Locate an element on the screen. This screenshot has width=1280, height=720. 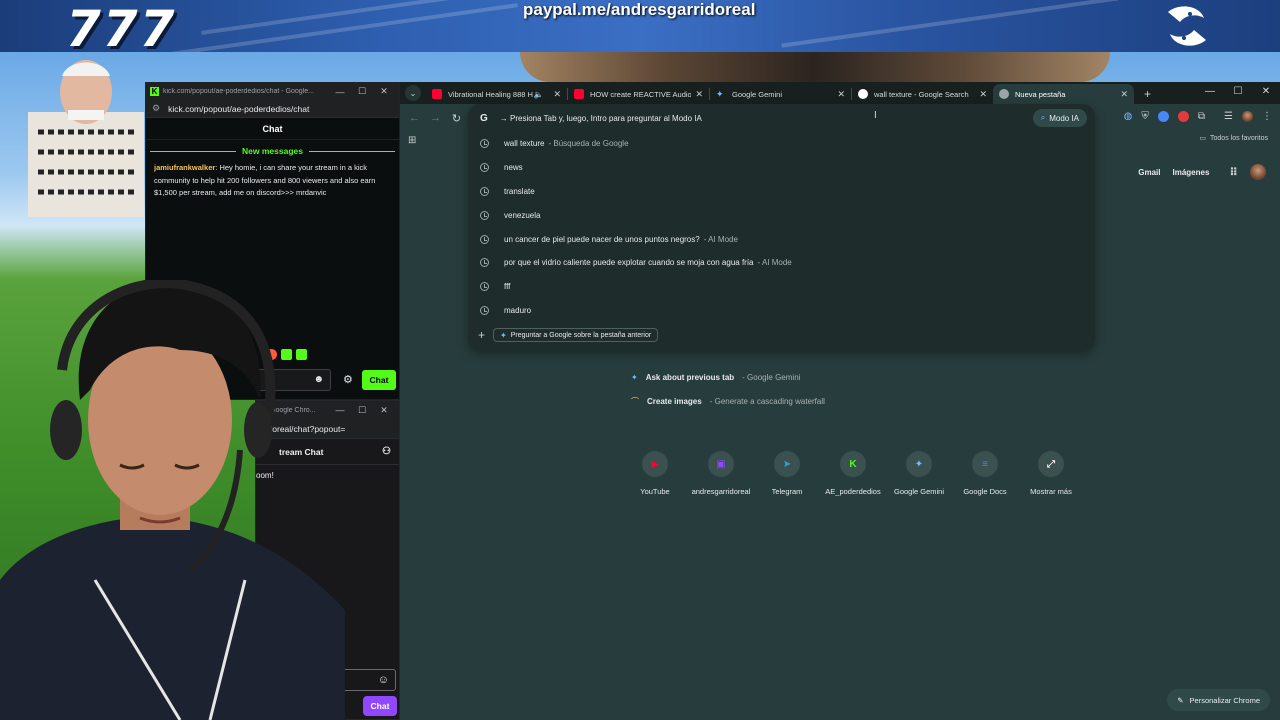
banana-icon: ⌒ is located at coordinates (635, 401).